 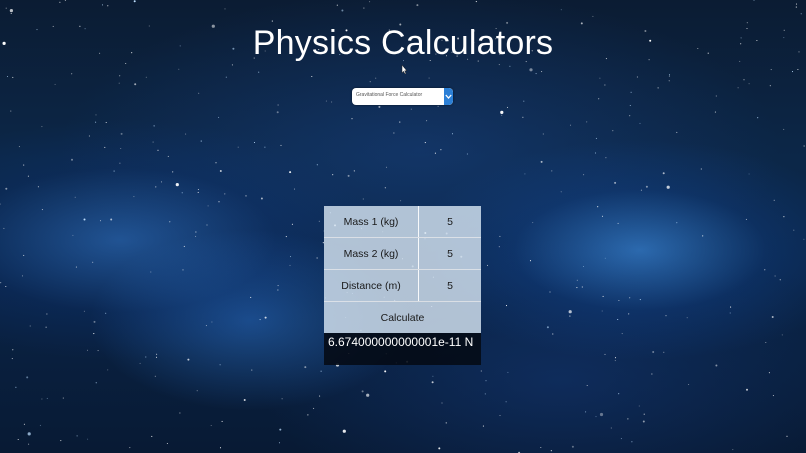 What do you see at coordinates (450, 253) in the screenshot?
I see `mass2-input: 5` at bounding box center [450, 253].